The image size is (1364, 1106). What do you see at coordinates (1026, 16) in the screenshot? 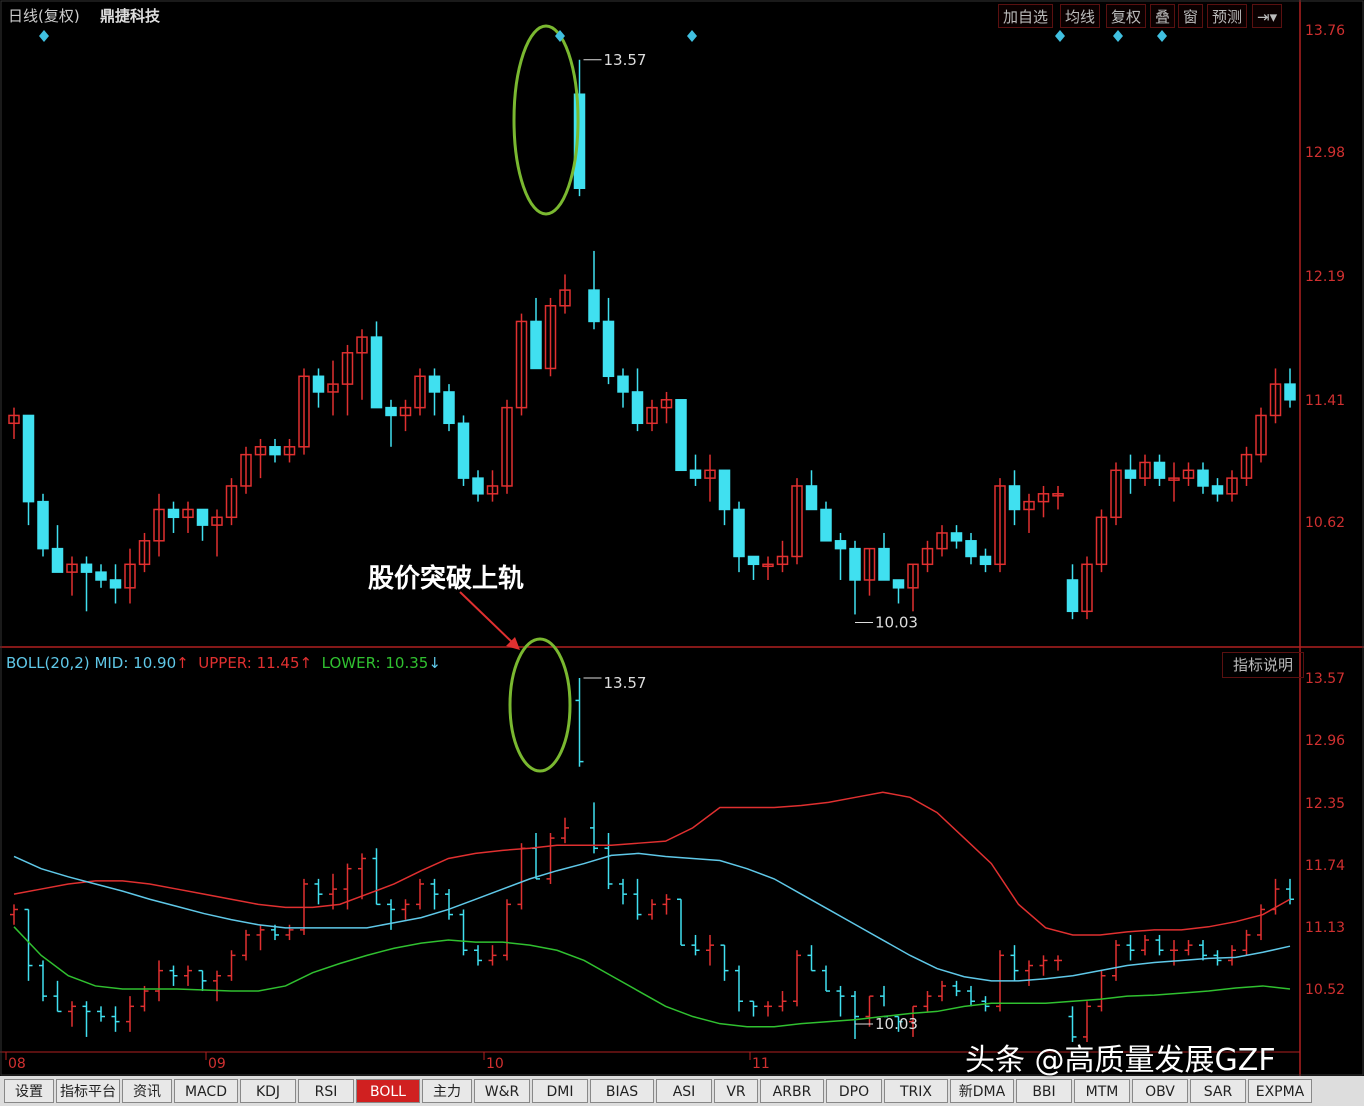
I see `toolbar-button-0: 加自选` at bounding box center [1026, 16].